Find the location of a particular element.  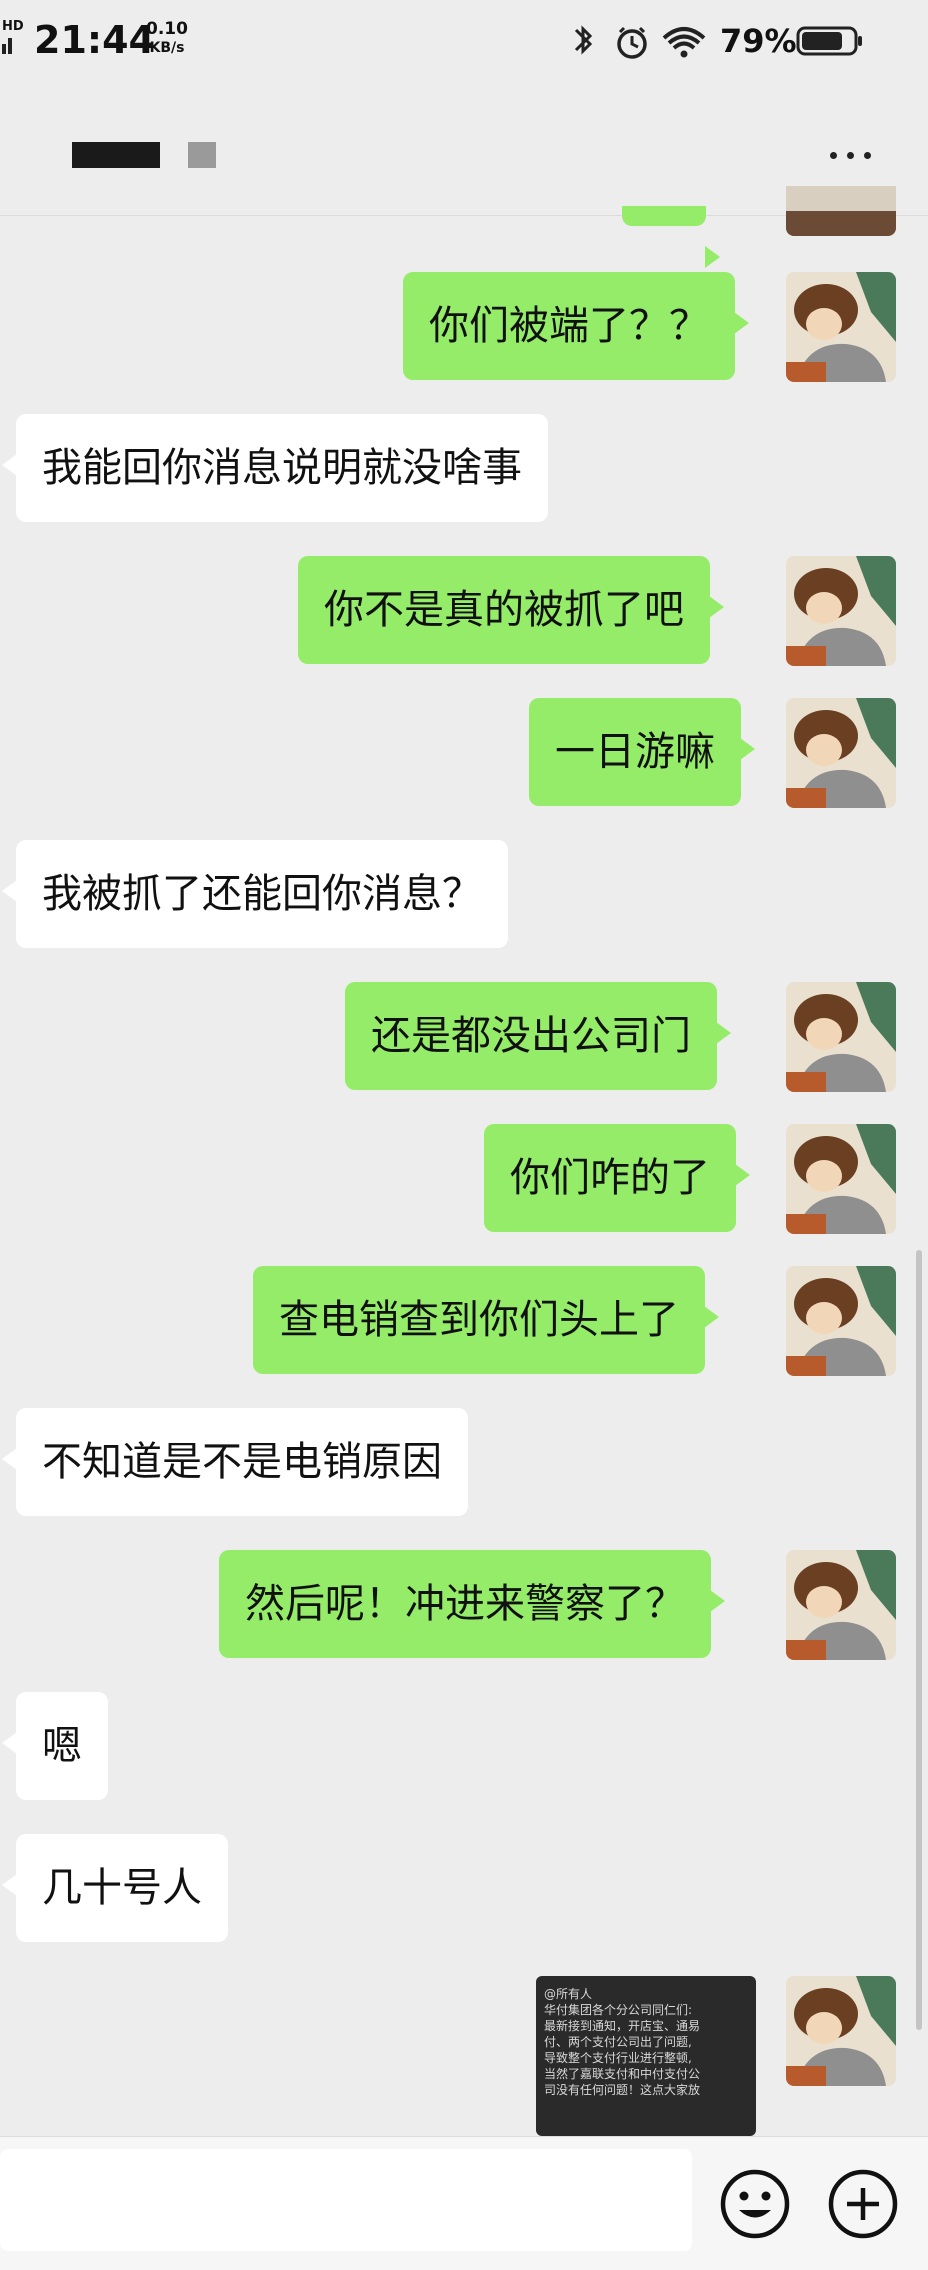

status-icons is located at coordinates (640, 42).